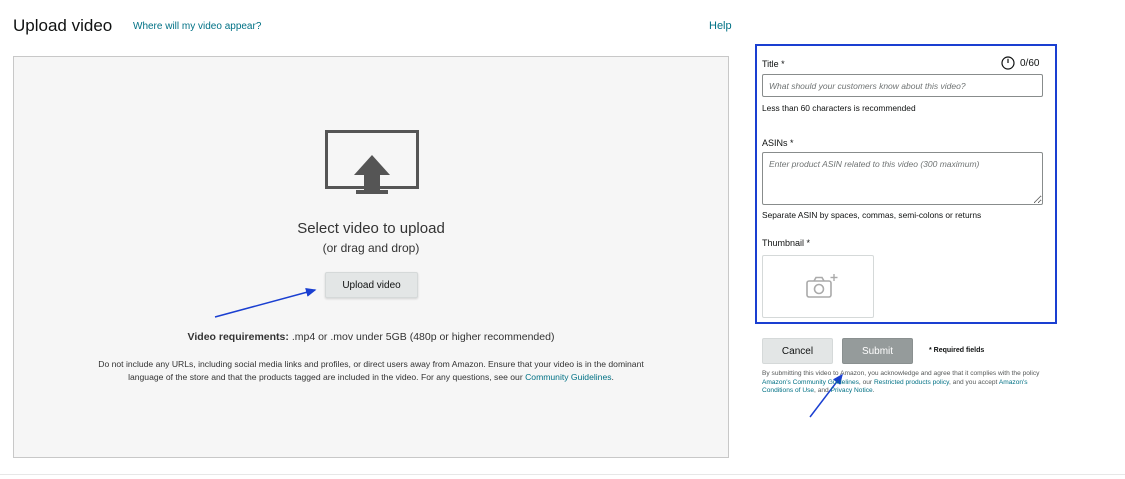 This screenshot has width=1125, height=479. What do you see at coordinates (568, 377) in the screenshot?
I see `community-guidelines-link: Community Guidelines` at bounding box center [568, 377].